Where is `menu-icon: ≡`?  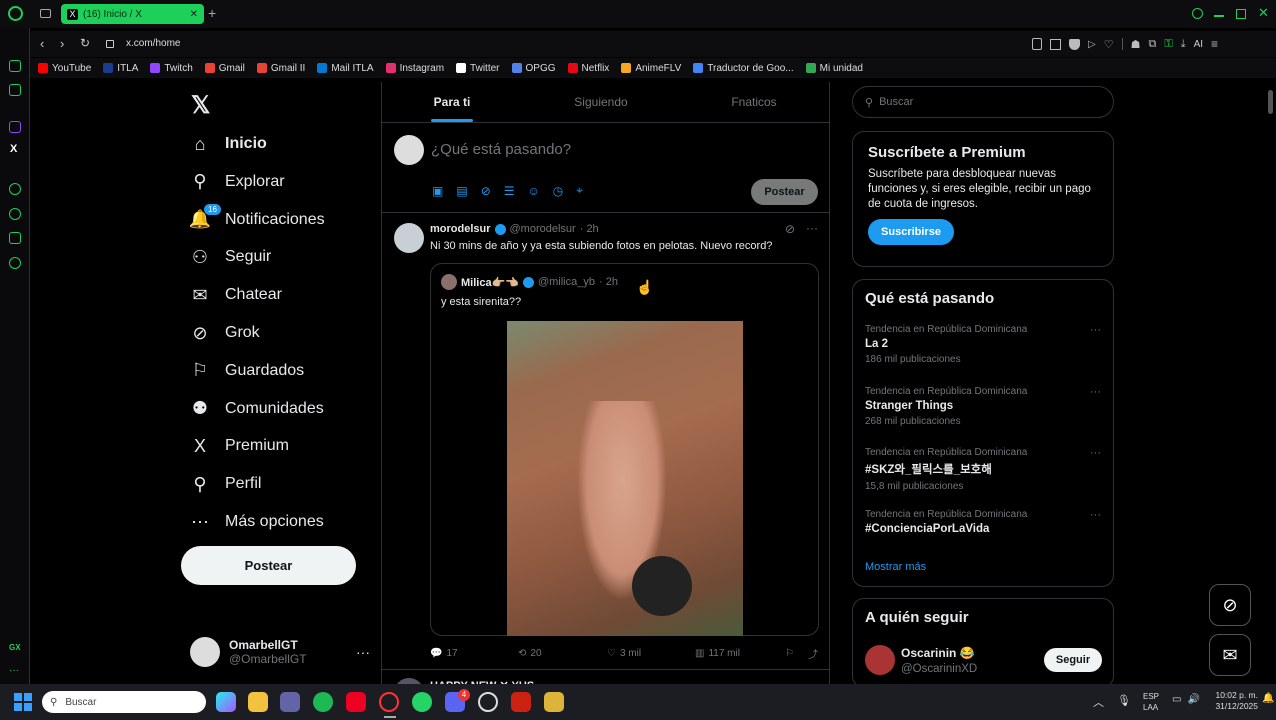 menu-icon: ≡ is located at coordinates (1214, 44).